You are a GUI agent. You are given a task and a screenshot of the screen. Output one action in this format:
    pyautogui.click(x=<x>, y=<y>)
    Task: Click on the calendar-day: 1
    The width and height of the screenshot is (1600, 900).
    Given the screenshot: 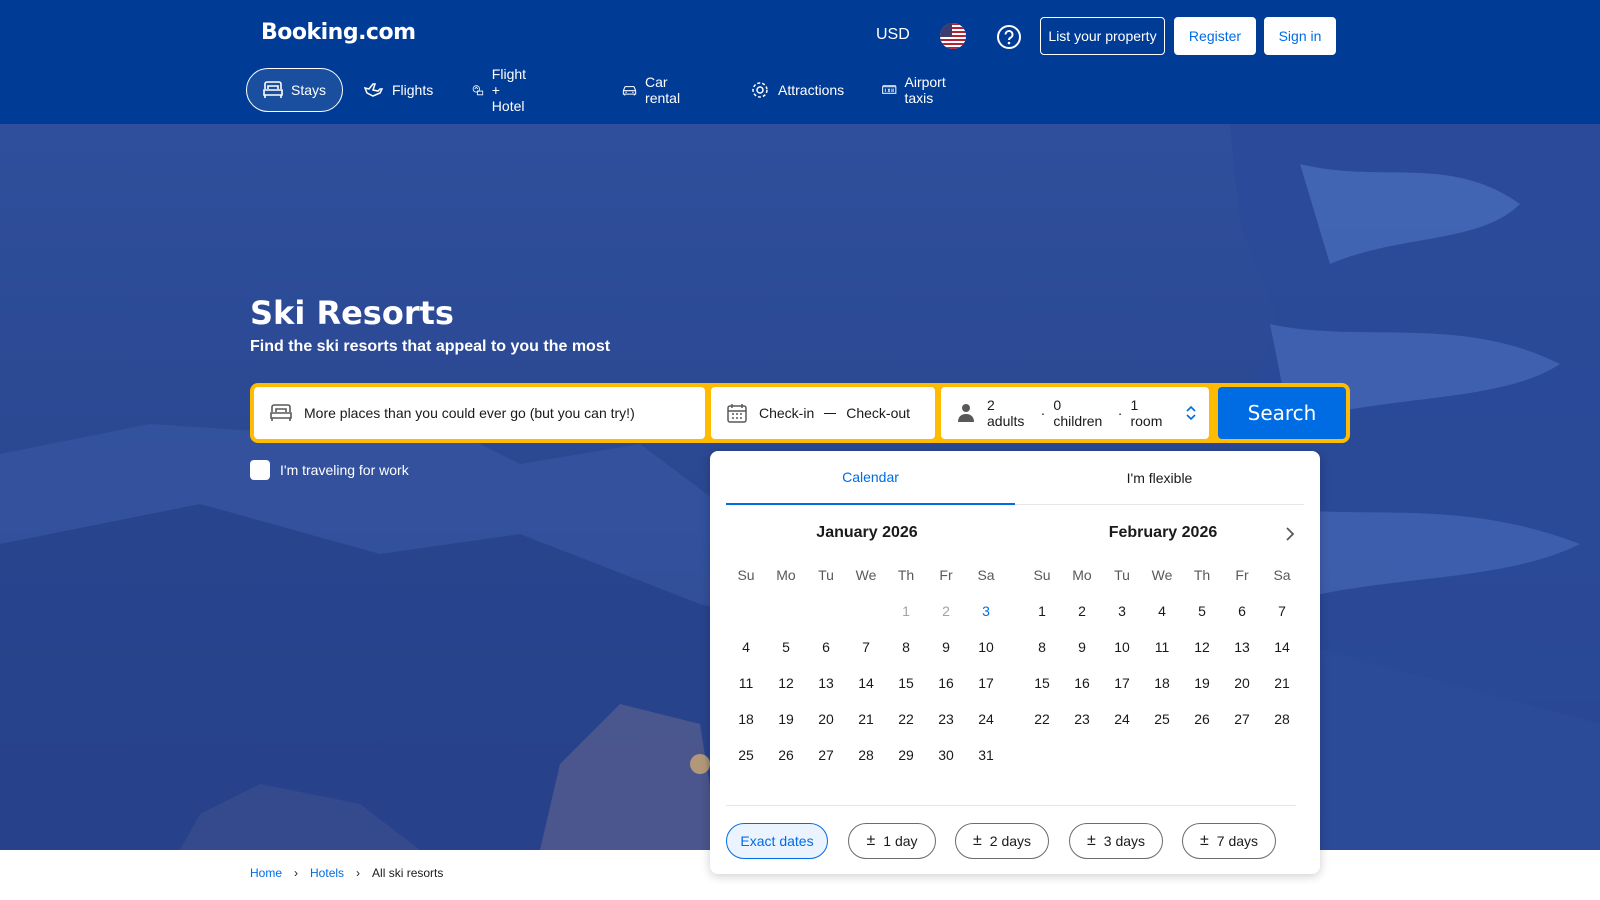 What is the action you would take?
    pyautogui.click(x=1042, y=611)
    